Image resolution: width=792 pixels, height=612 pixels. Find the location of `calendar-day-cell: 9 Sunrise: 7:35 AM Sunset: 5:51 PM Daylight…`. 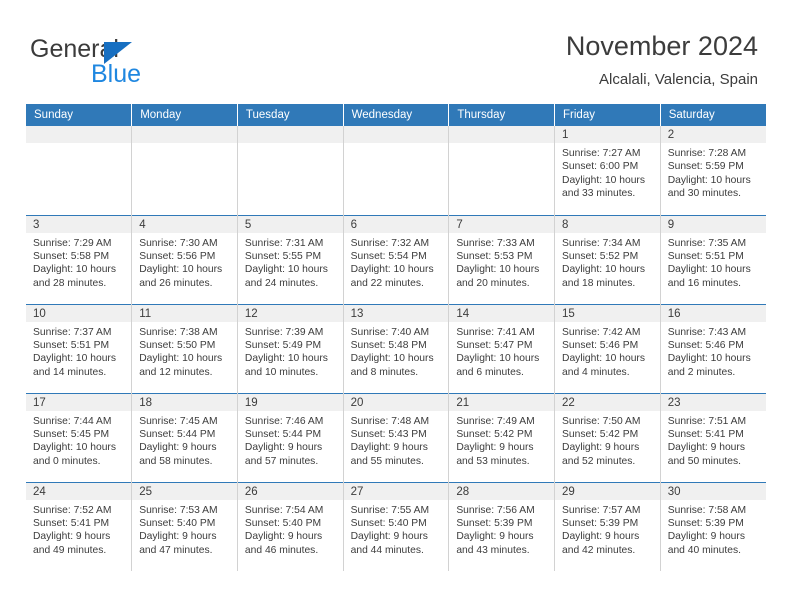

calendar-day-cell: 9 Sunrise: 7:35 AM Sunset: 5:51 PM Daylight… is located at coordinates (713, 259).